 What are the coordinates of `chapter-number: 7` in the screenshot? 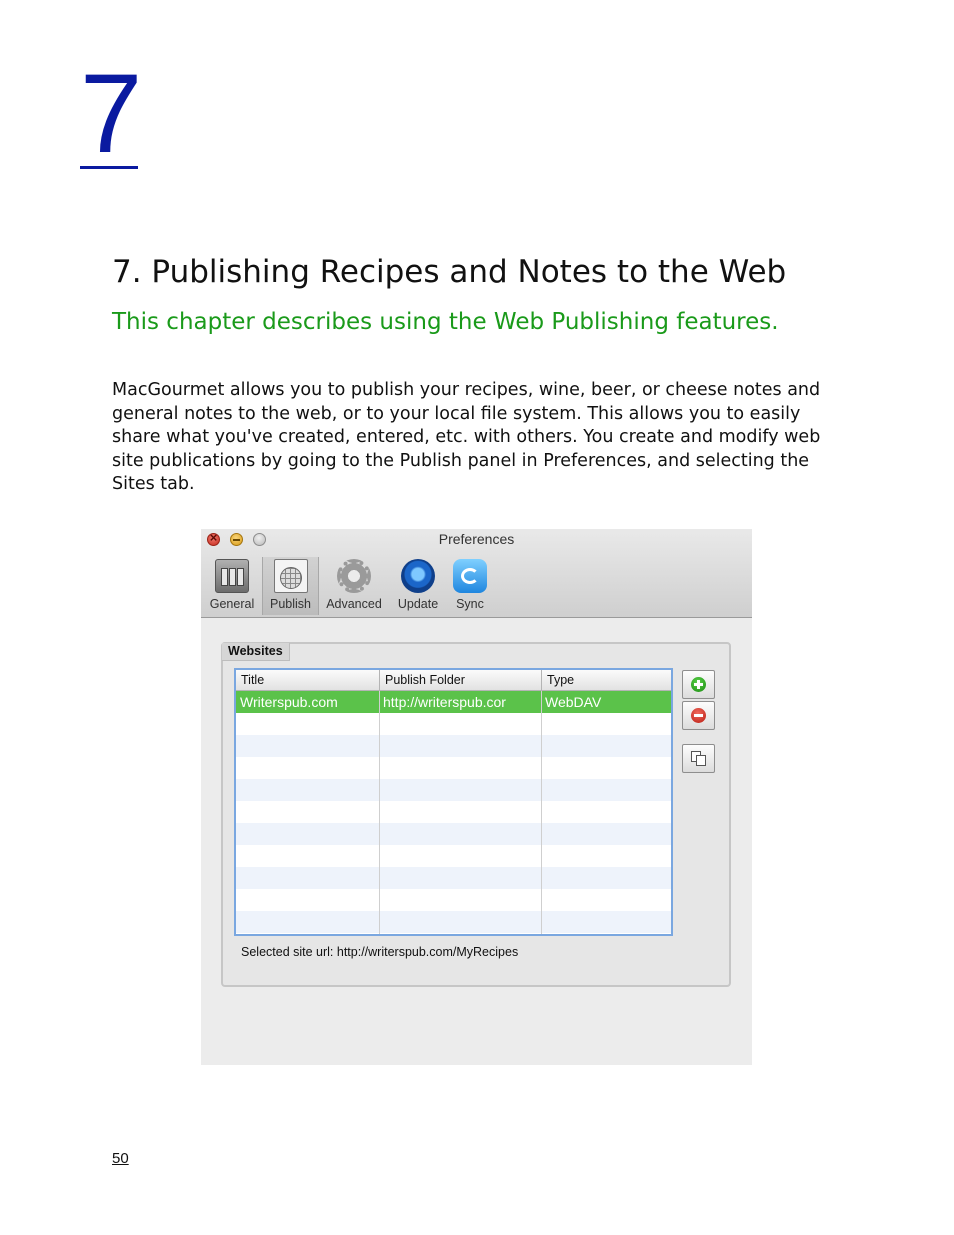 It's located at (111, 113).